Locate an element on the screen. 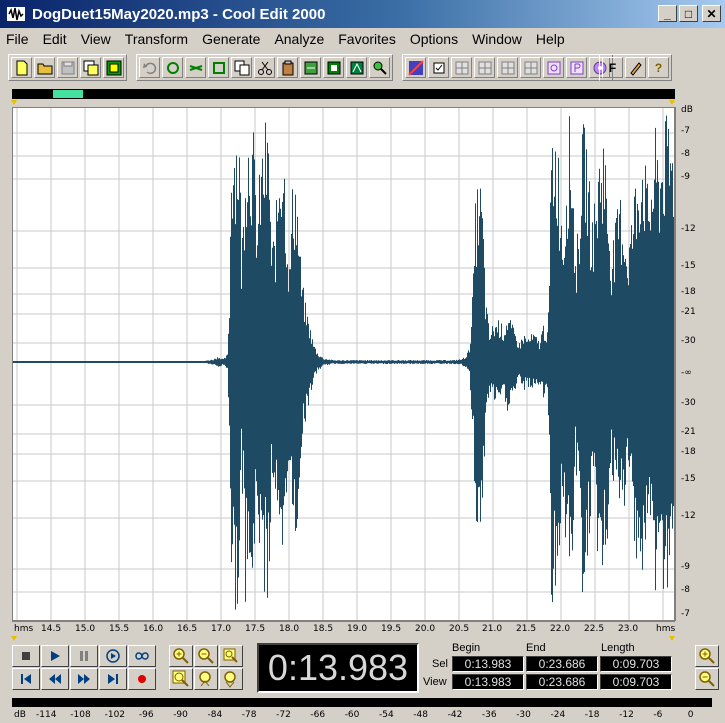 This screenshot has width=725, height=723. grid2-button is located at coordinates (484, 67).